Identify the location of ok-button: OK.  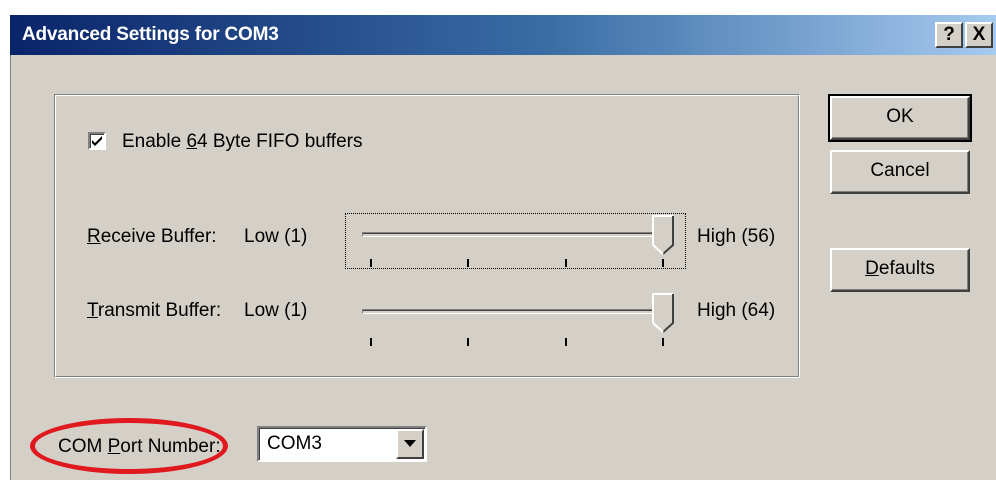
(900, 118).